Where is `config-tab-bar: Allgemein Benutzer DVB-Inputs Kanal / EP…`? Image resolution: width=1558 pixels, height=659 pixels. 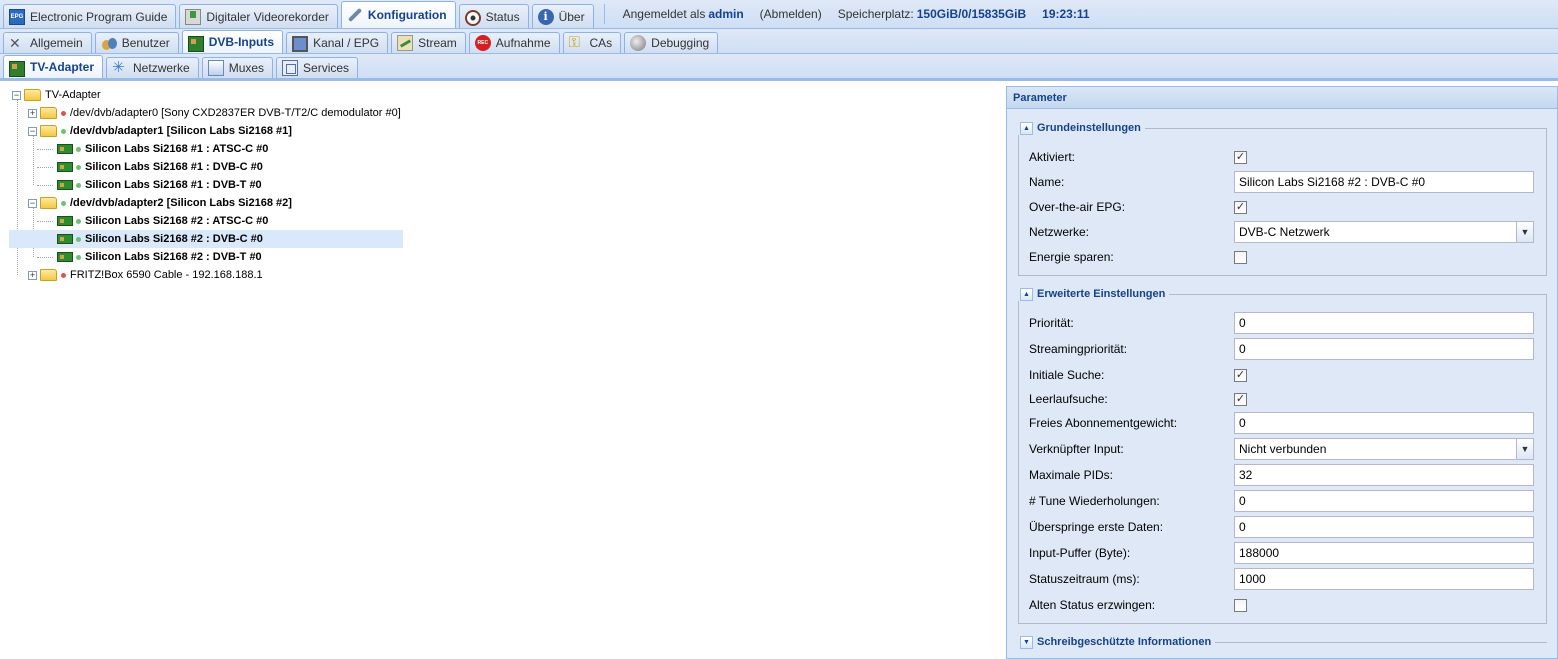
config-tab-bar: Allgemein Benutzer DVB-Inputs Kanal / EP… is located at coordinates (779, 41).